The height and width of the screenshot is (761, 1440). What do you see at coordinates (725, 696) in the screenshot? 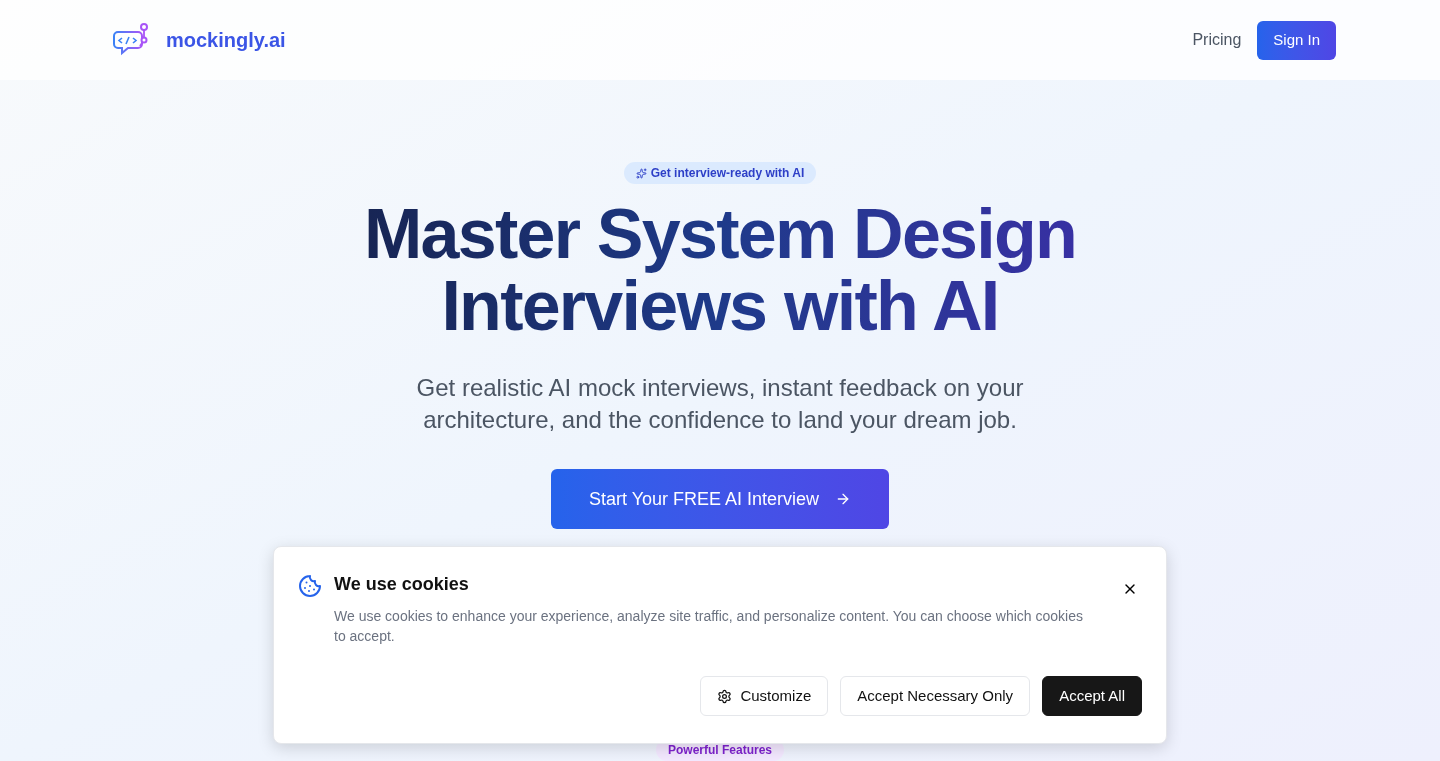
I see `settings-icon` at bounding box center [725, 696].